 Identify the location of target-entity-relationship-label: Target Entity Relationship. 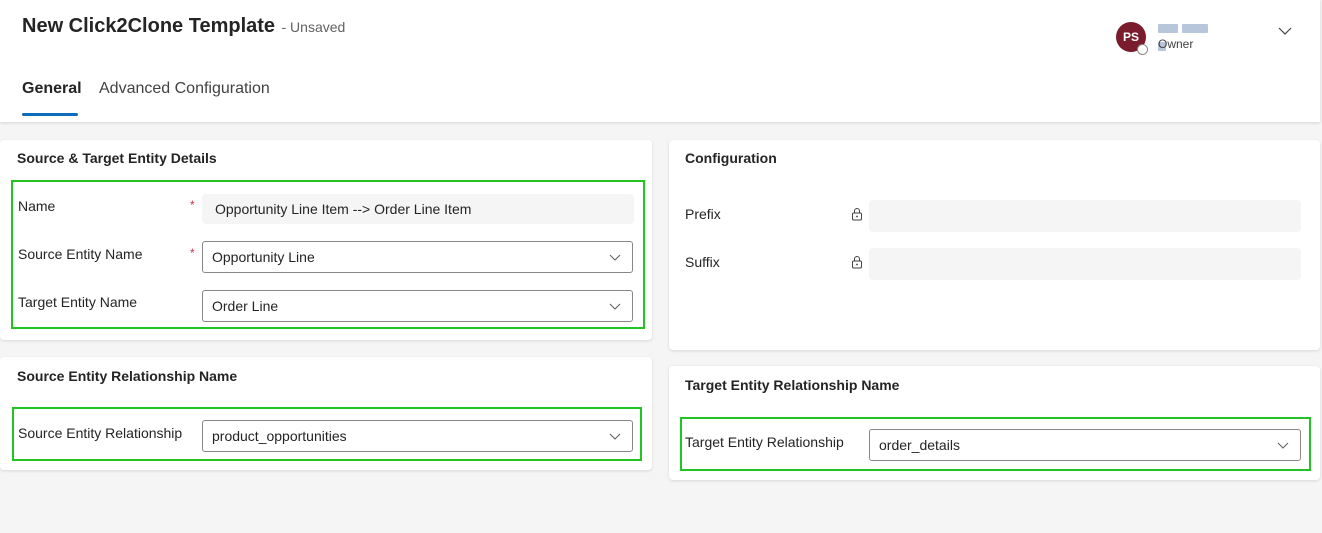
(764, 442).